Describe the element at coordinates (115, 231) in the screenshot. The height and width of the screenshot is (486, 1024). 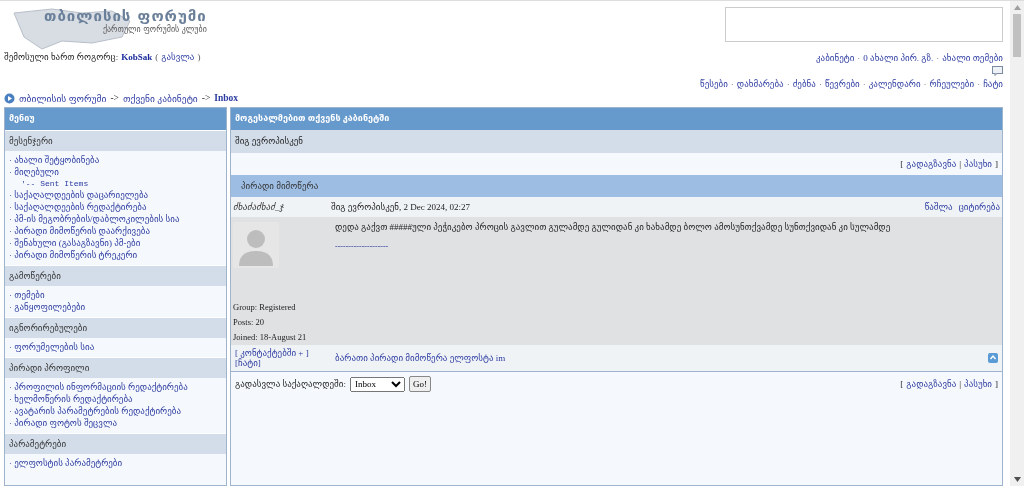
I see `sidebar-link: · პირადი მიმოწერის დაარქივება` at that location.